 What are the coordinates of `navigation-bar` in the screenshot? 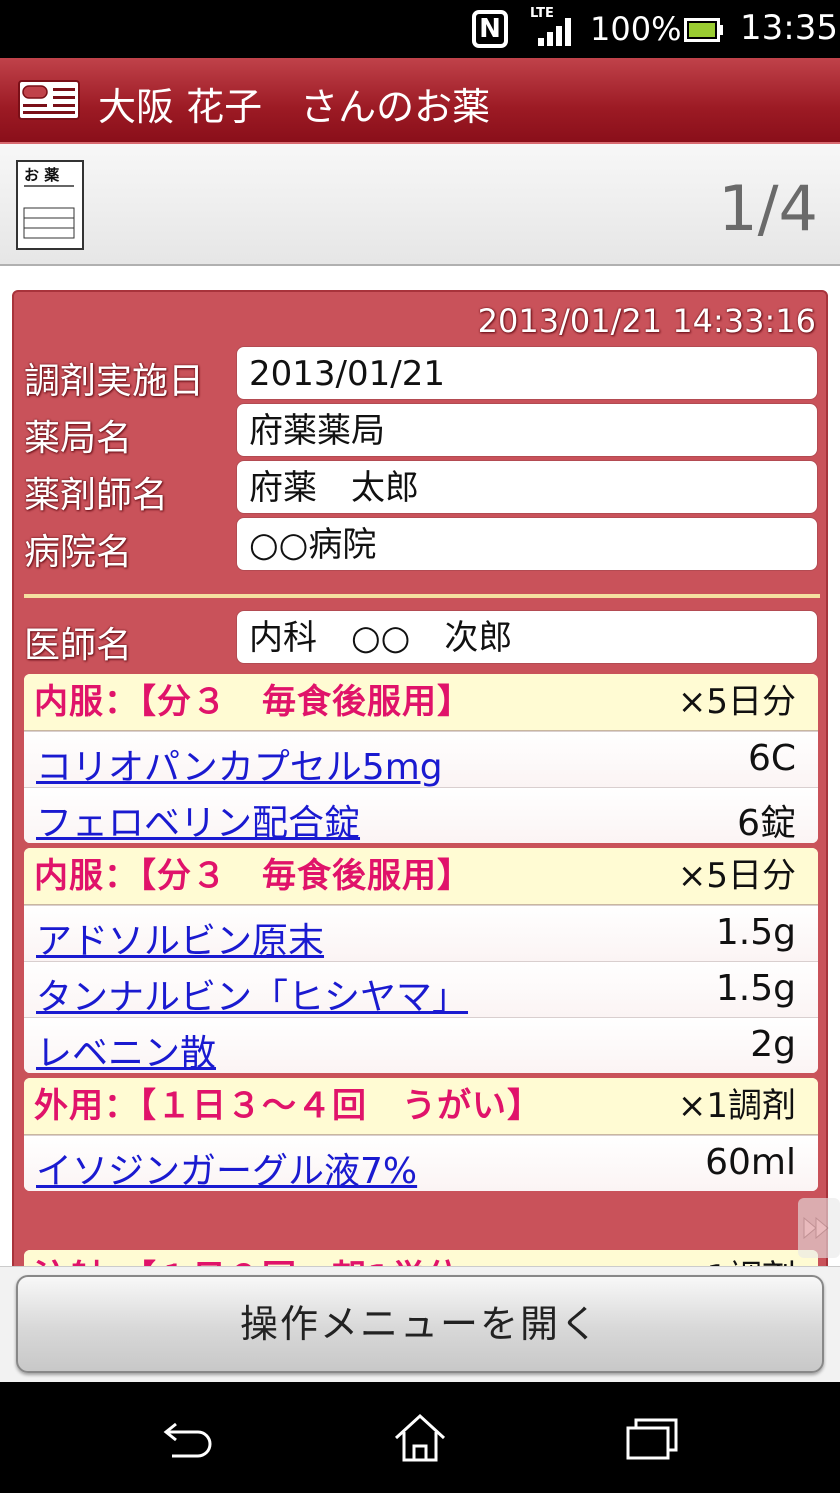 It's located at (420, 1437).